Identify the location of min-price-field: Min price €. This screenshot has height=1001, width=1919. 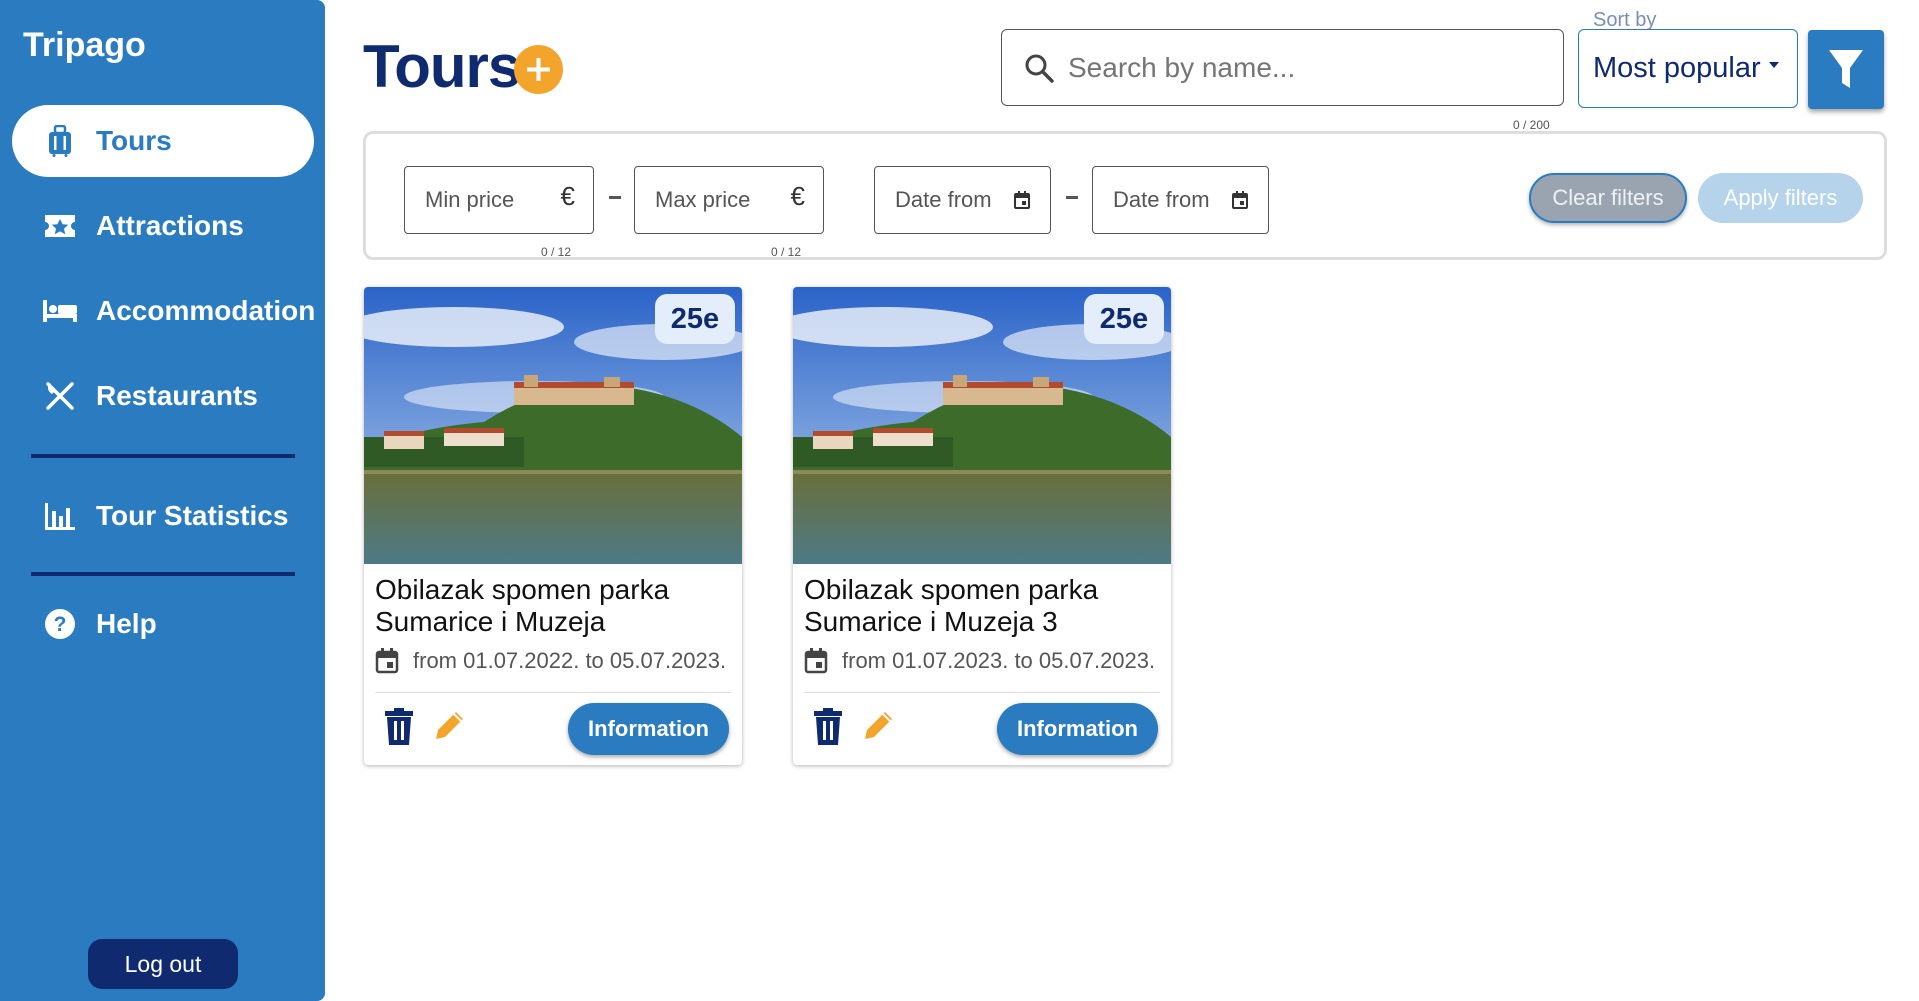
(499, 200).